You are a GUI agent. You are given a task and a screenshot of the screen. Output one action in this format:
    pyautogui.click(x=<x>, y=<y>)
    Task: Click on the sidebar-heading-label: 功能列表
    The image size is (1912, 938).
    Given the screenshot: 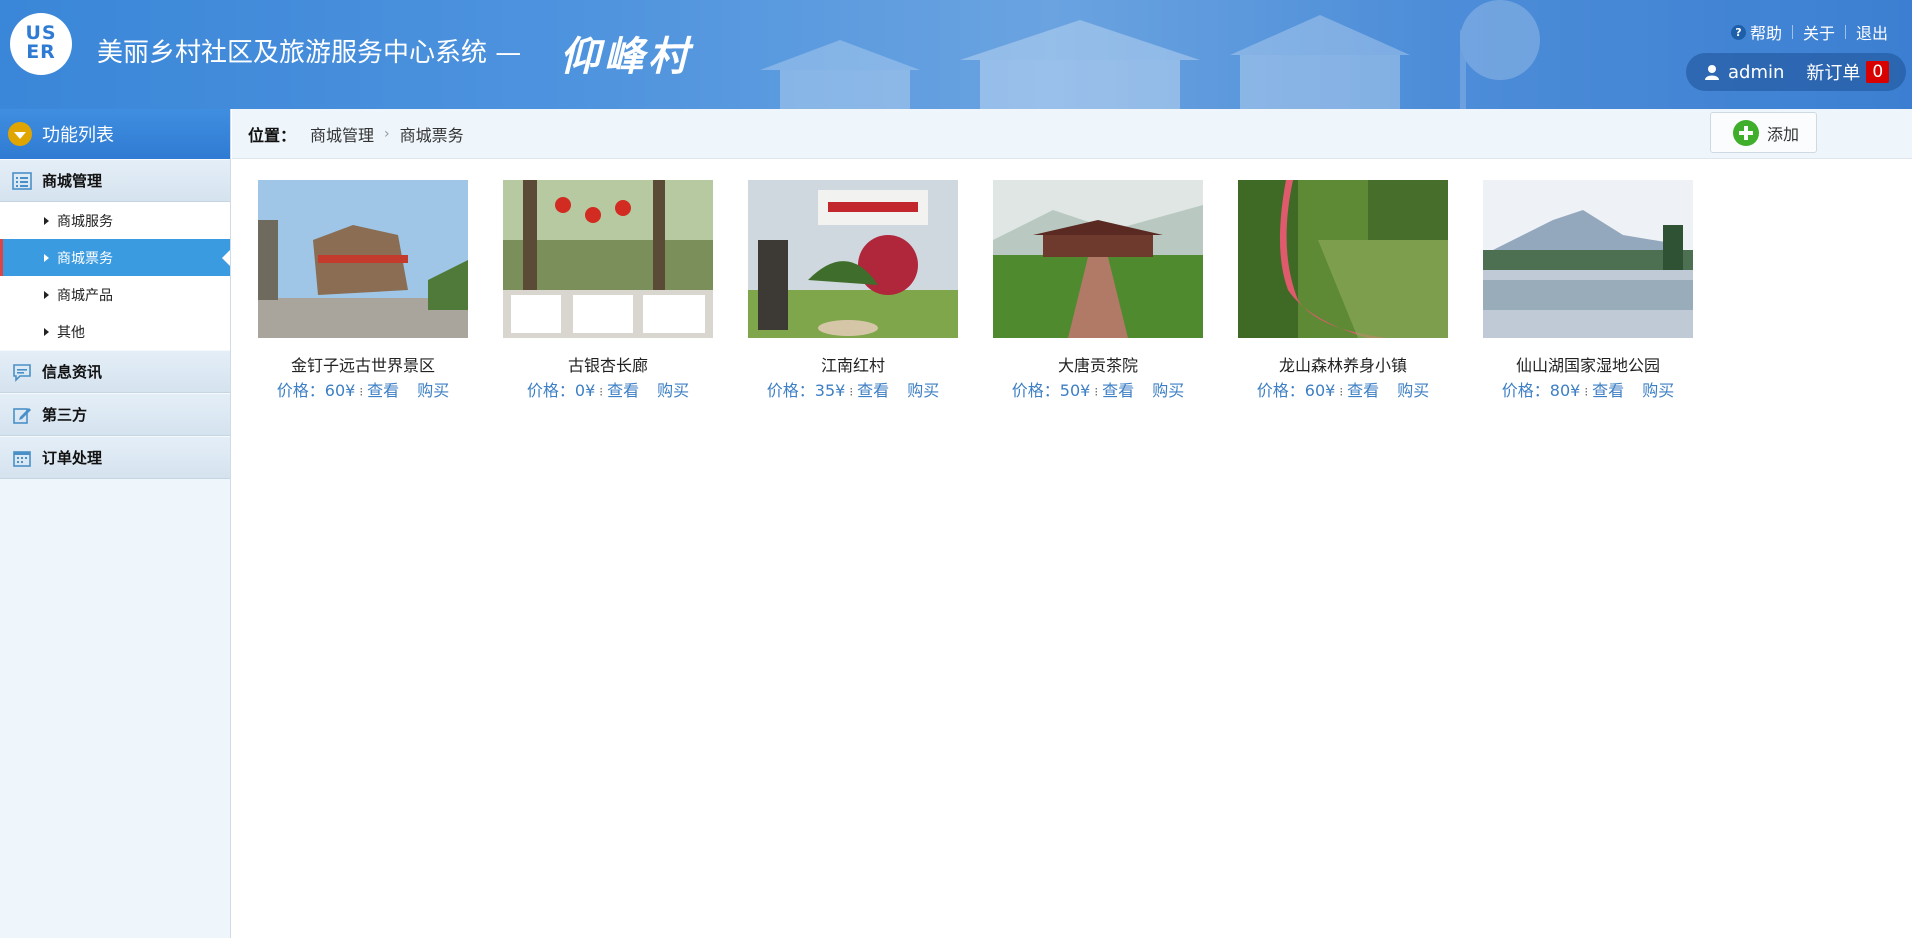 What is the action you would take?
    pyautogui.click(x=78, y=135)
    